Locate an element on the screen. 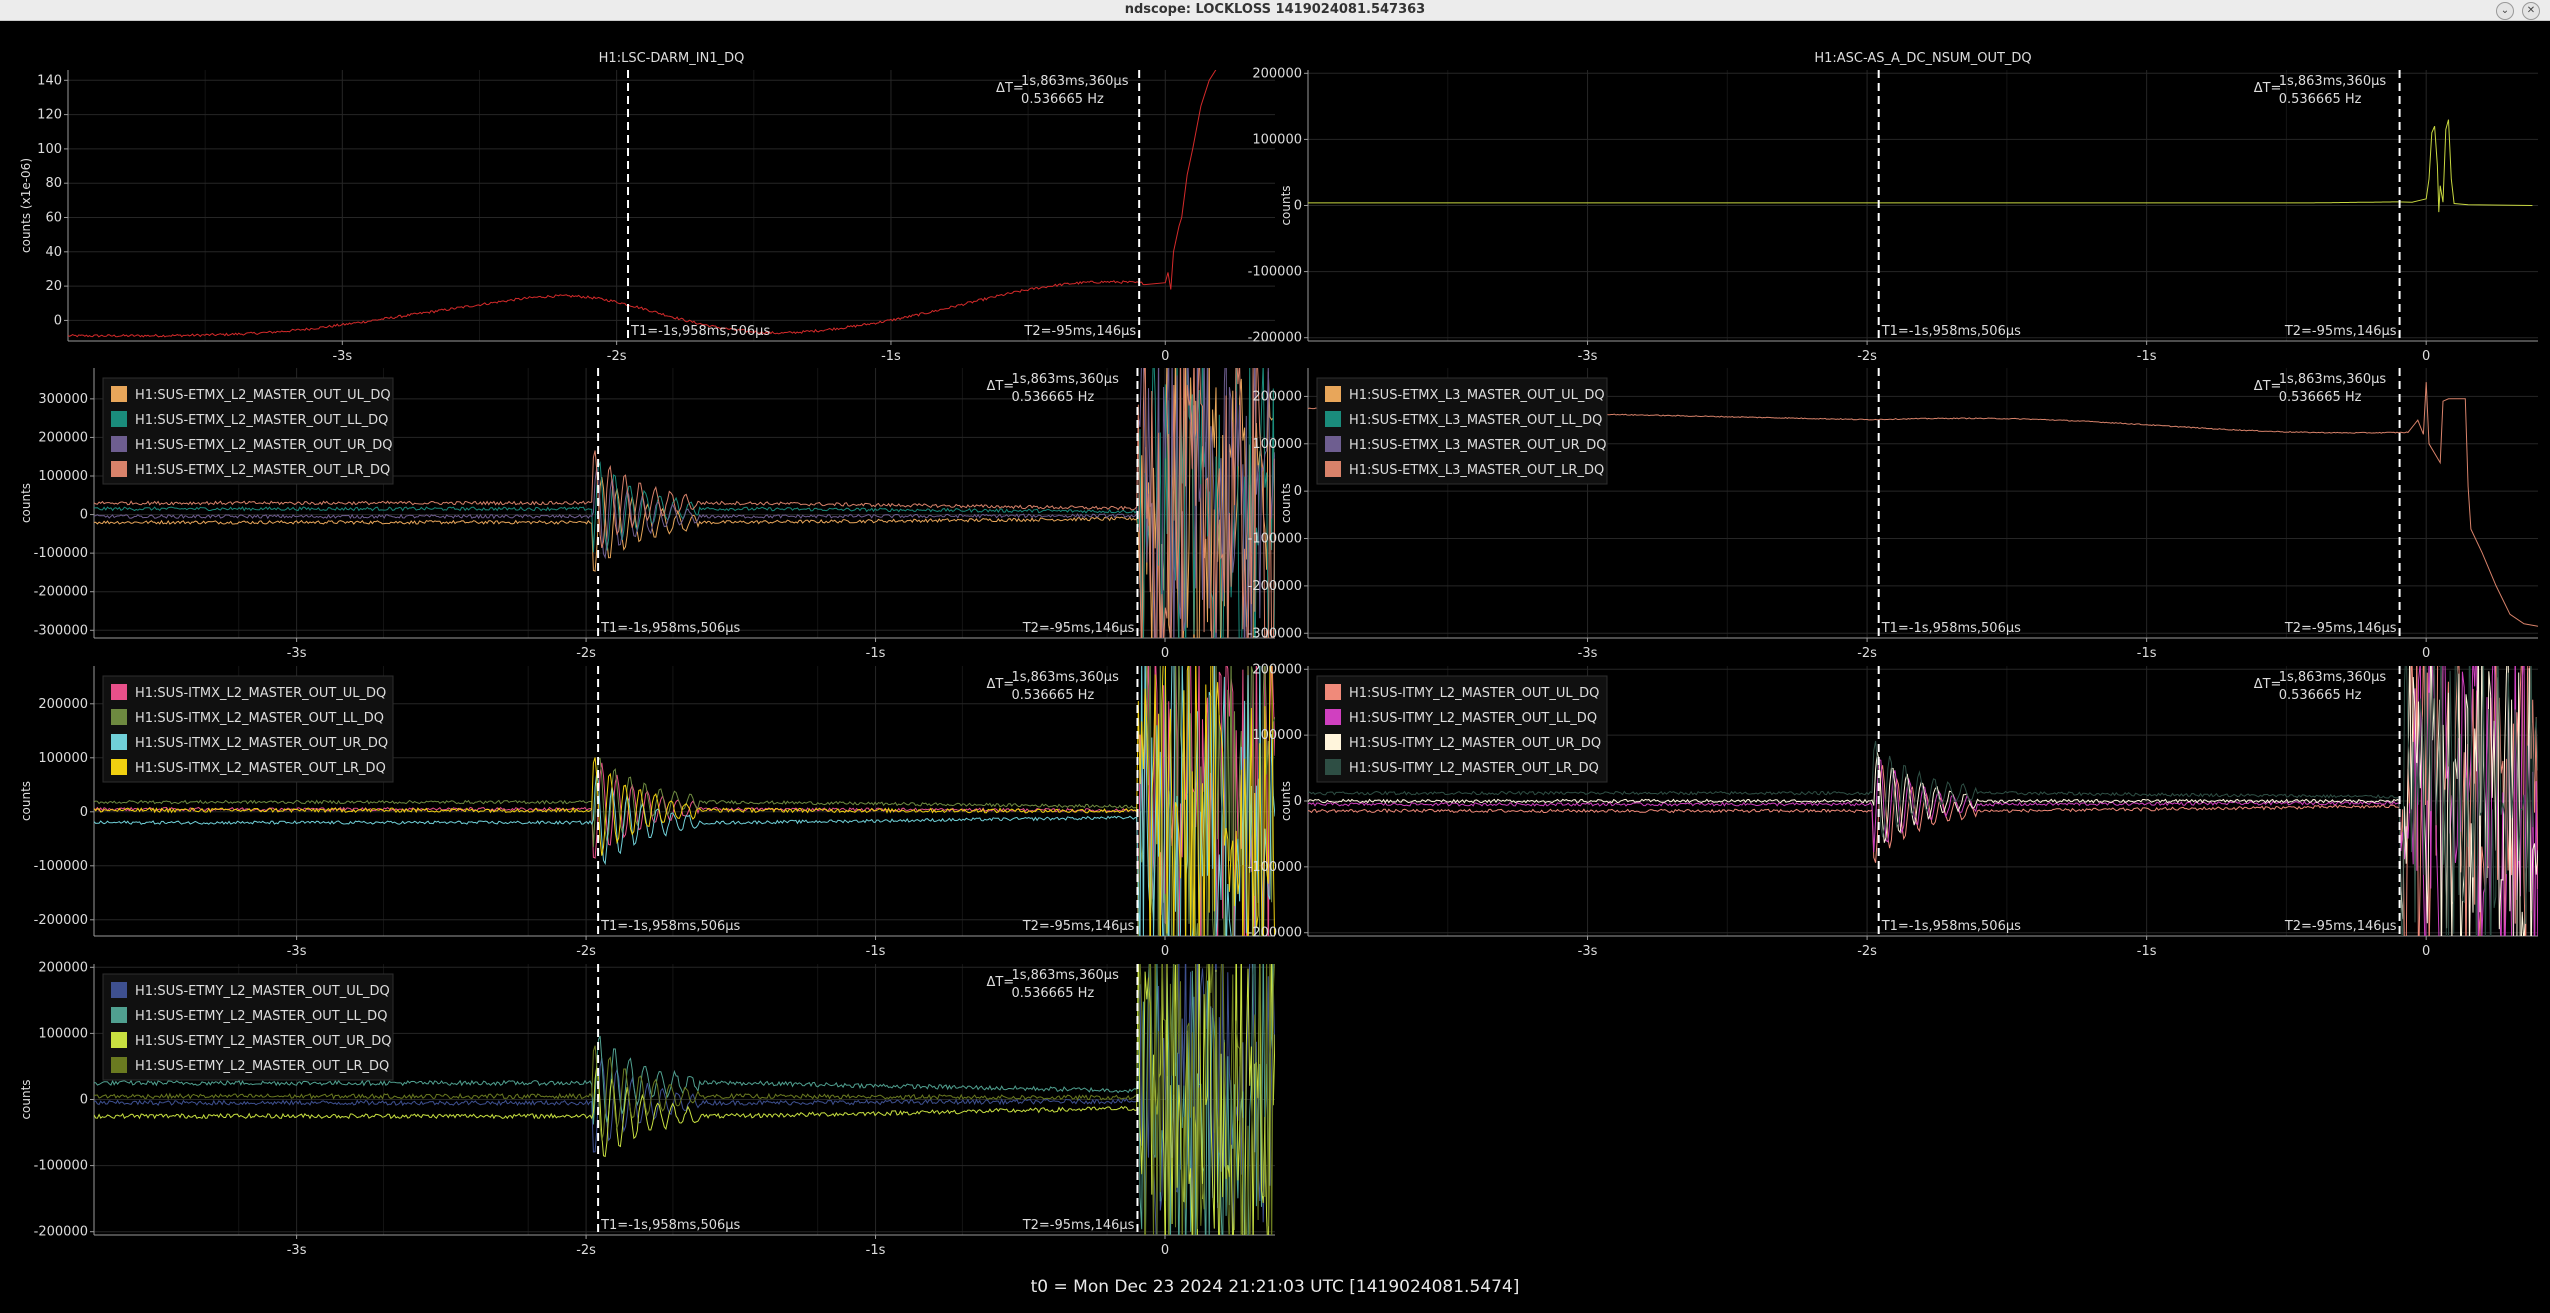  legend-label: H1:SUS-ETMX_L3_MASTER_OUT_LL_DQ is located at coordinates (1475, 420).